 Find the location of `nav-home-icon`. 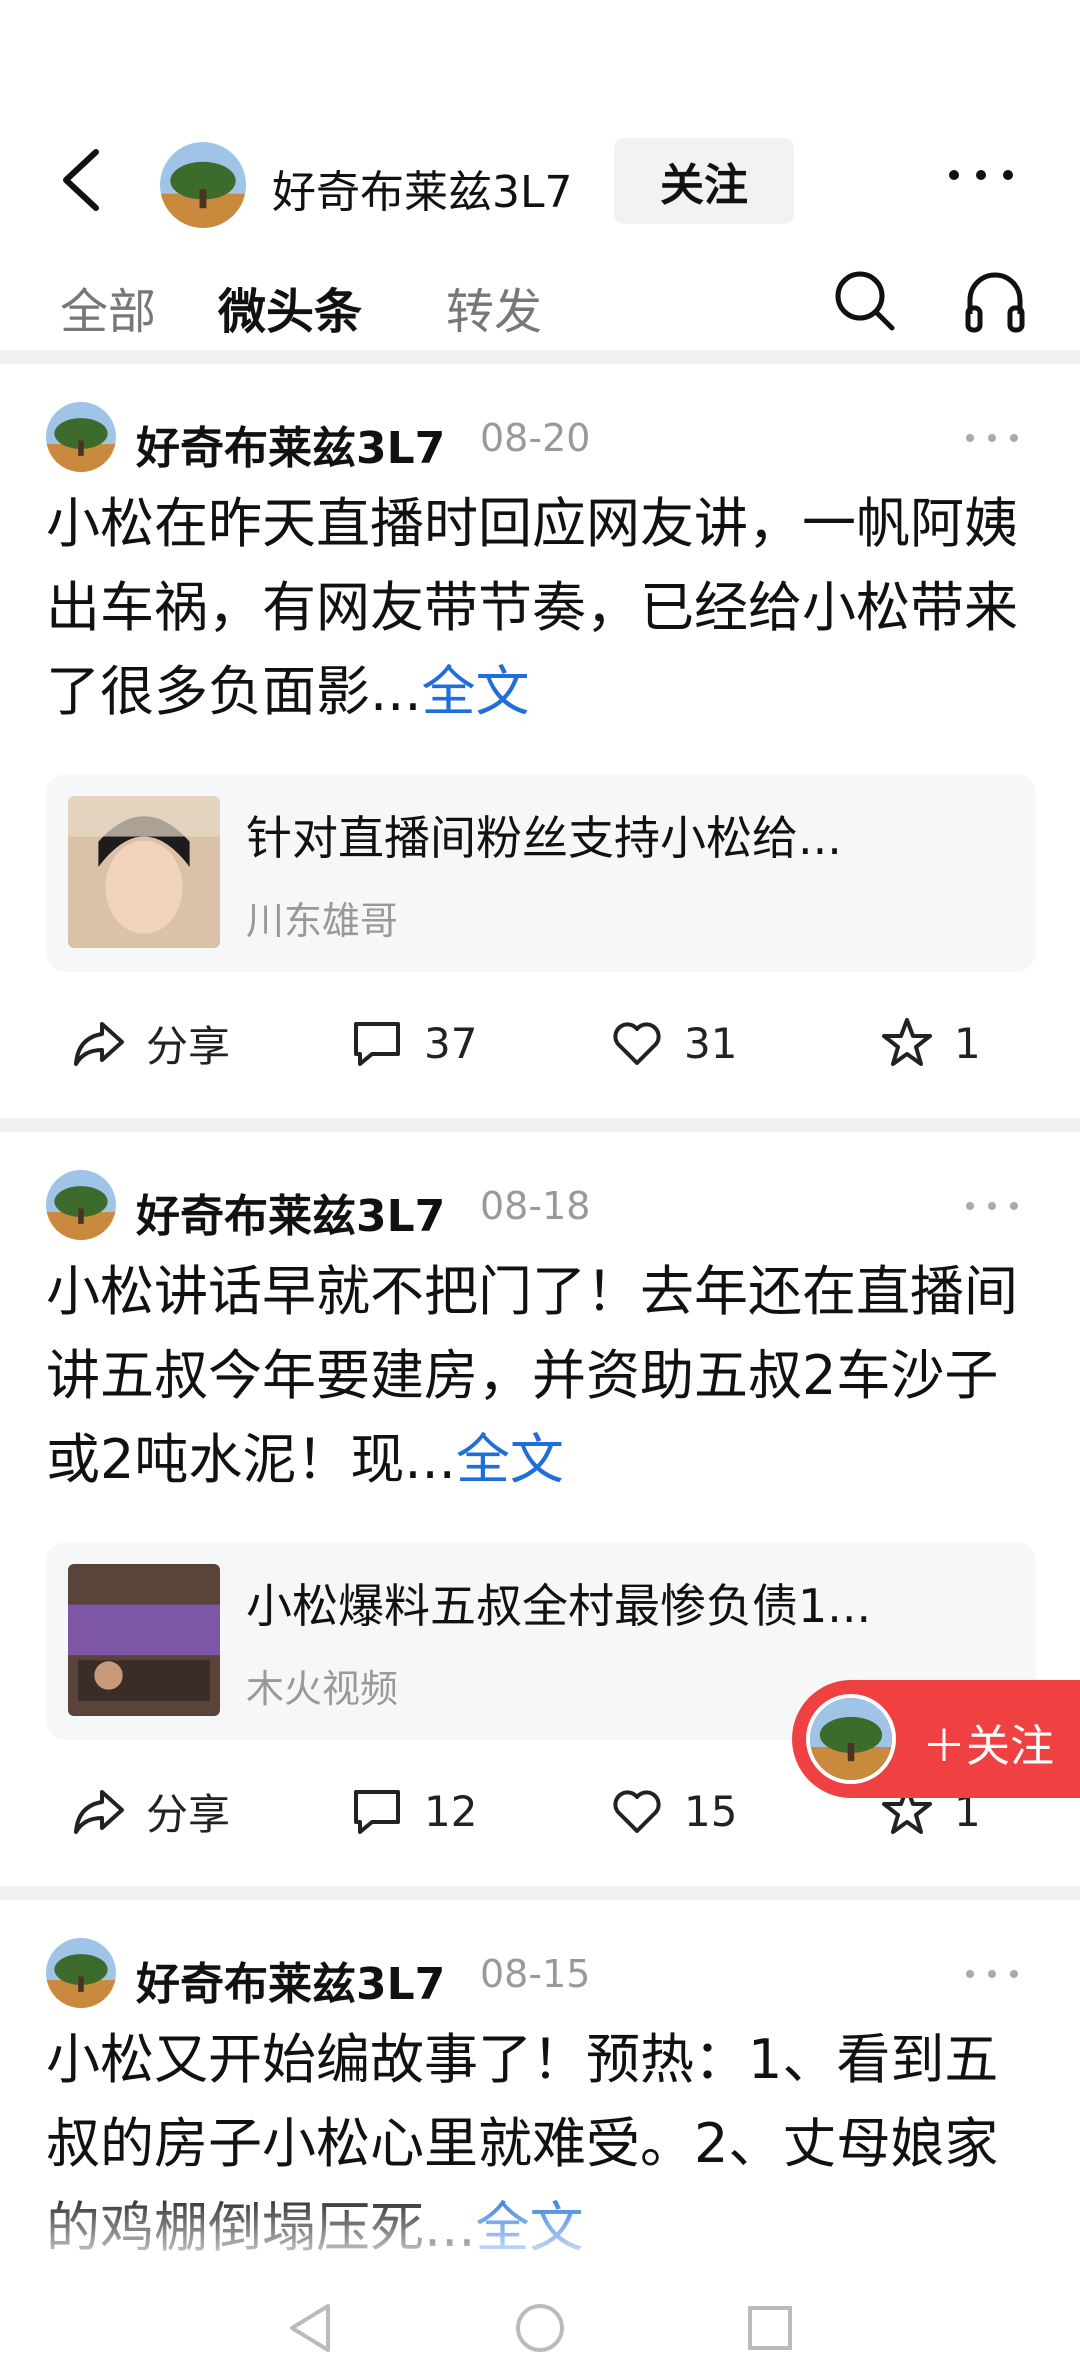

nav-home-icon is located at coordinates (540, 2328).